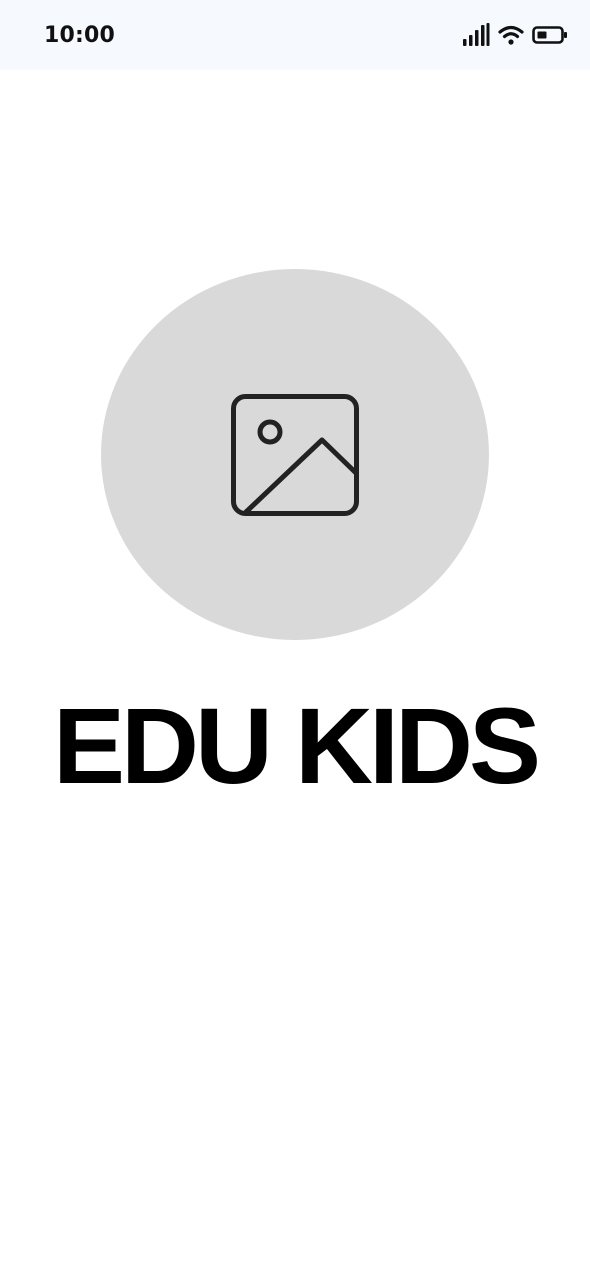  I want to click on status-time: 10:00, so click(80, 35).